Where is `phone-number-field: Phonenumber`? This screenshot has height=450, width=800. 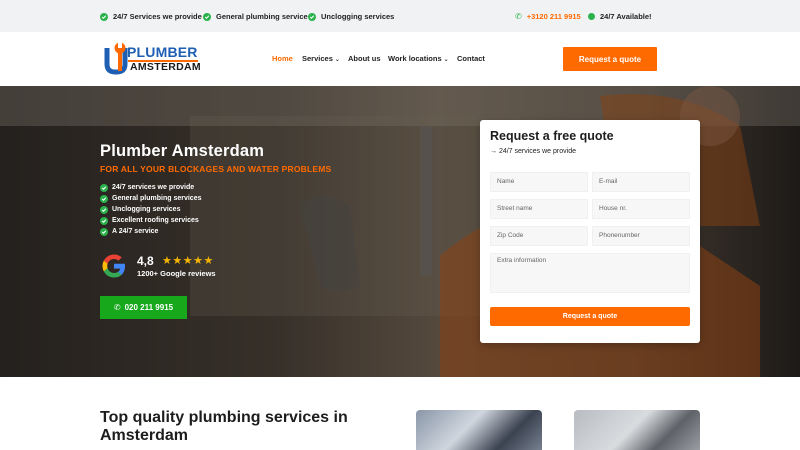 phone-number-field: Phonenumber is located at coordinates (641, 236).